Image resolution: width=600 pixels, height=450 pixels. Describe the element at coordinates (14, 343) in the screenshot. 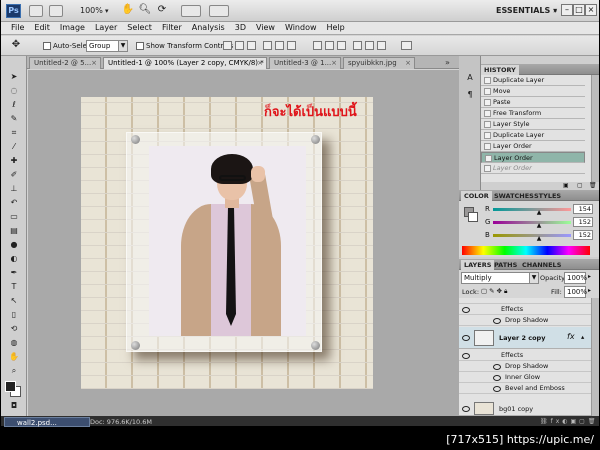

I see `3d-orbit-icon: ◍` at that location.